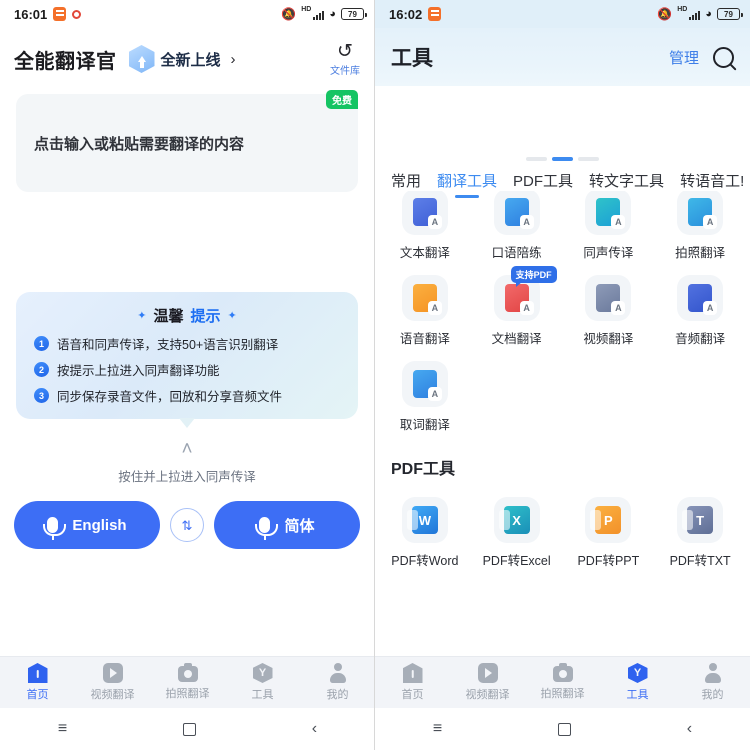  I want to click on tab-label: PDF工具, so click(543, 181).